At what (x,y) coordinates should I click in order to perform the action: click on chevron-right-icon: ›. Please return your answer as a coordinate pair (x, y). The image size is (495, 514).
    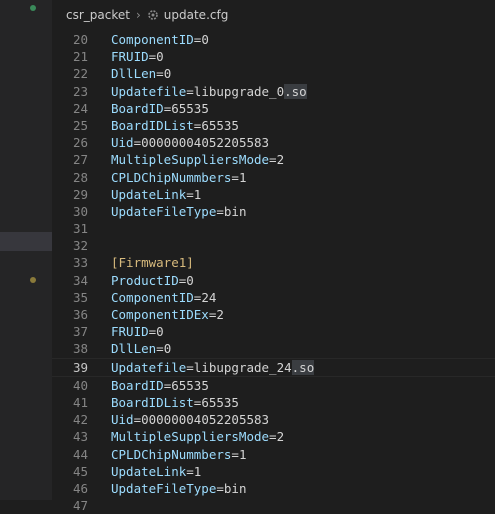
    Looking at the image, I should click on (138, 15).